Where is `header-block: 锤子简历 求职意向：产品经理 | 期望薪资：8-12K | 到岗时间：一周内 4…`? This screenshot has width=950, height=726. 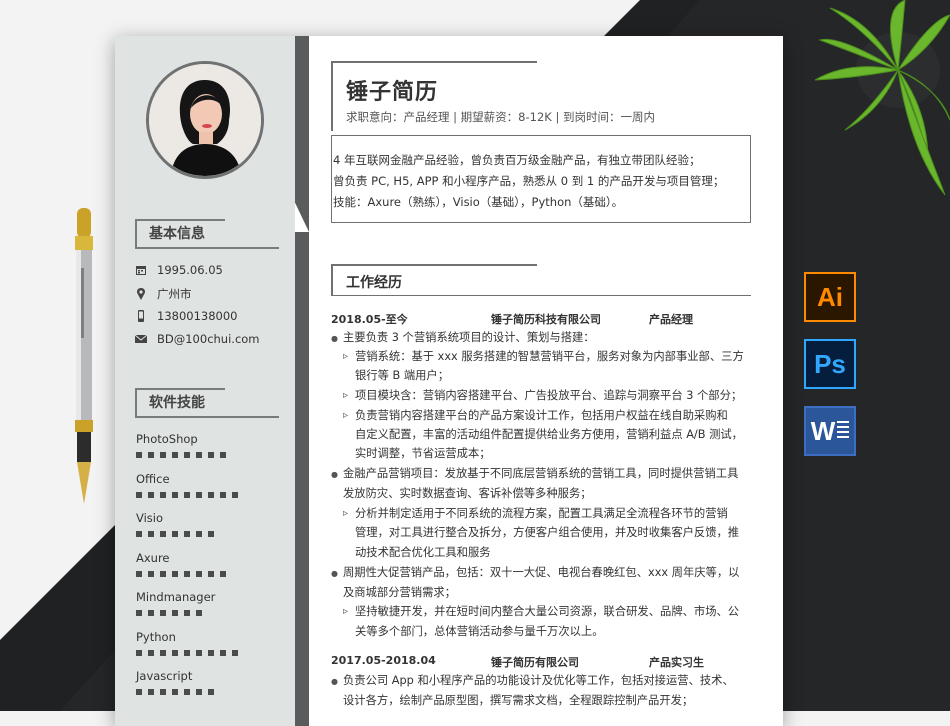 header-block: 锤子简历 求职意向：产品经理 | 期望薪资：8-12K | 到岗时间：一周内 4… is located at coordinates (541, 154).